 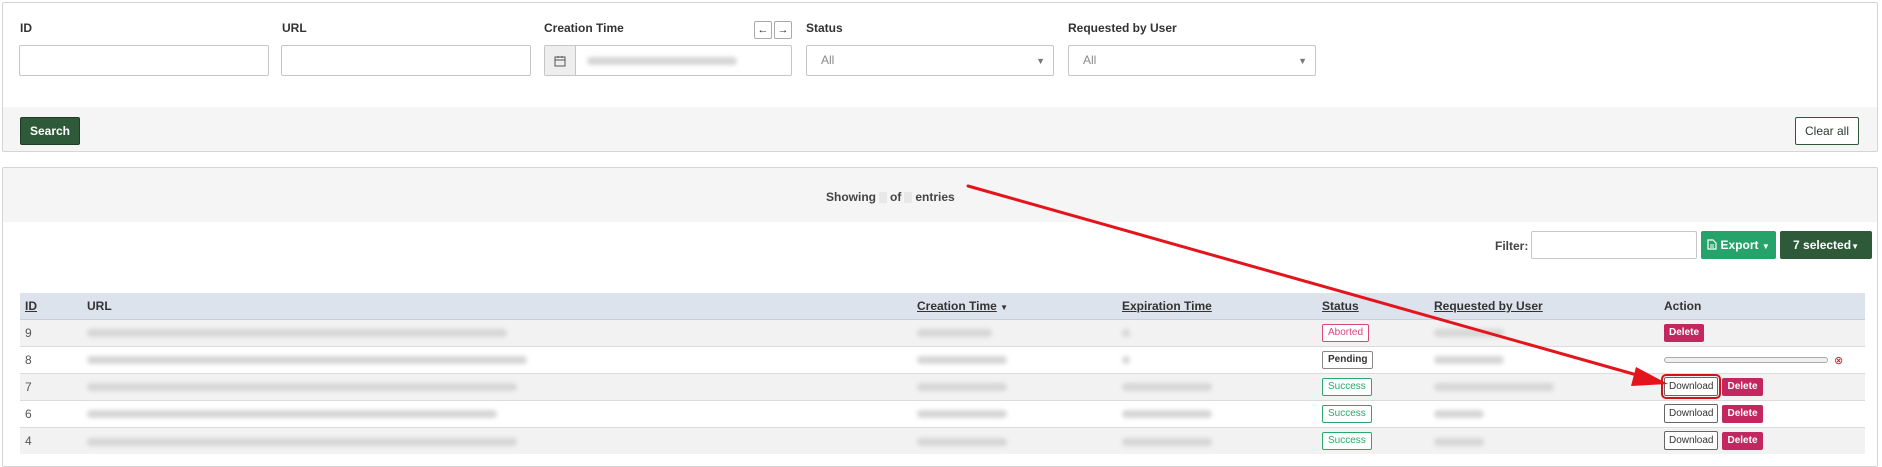 I want to click on showing-entries-text: Showing of entries, so click(x=890, y=197).